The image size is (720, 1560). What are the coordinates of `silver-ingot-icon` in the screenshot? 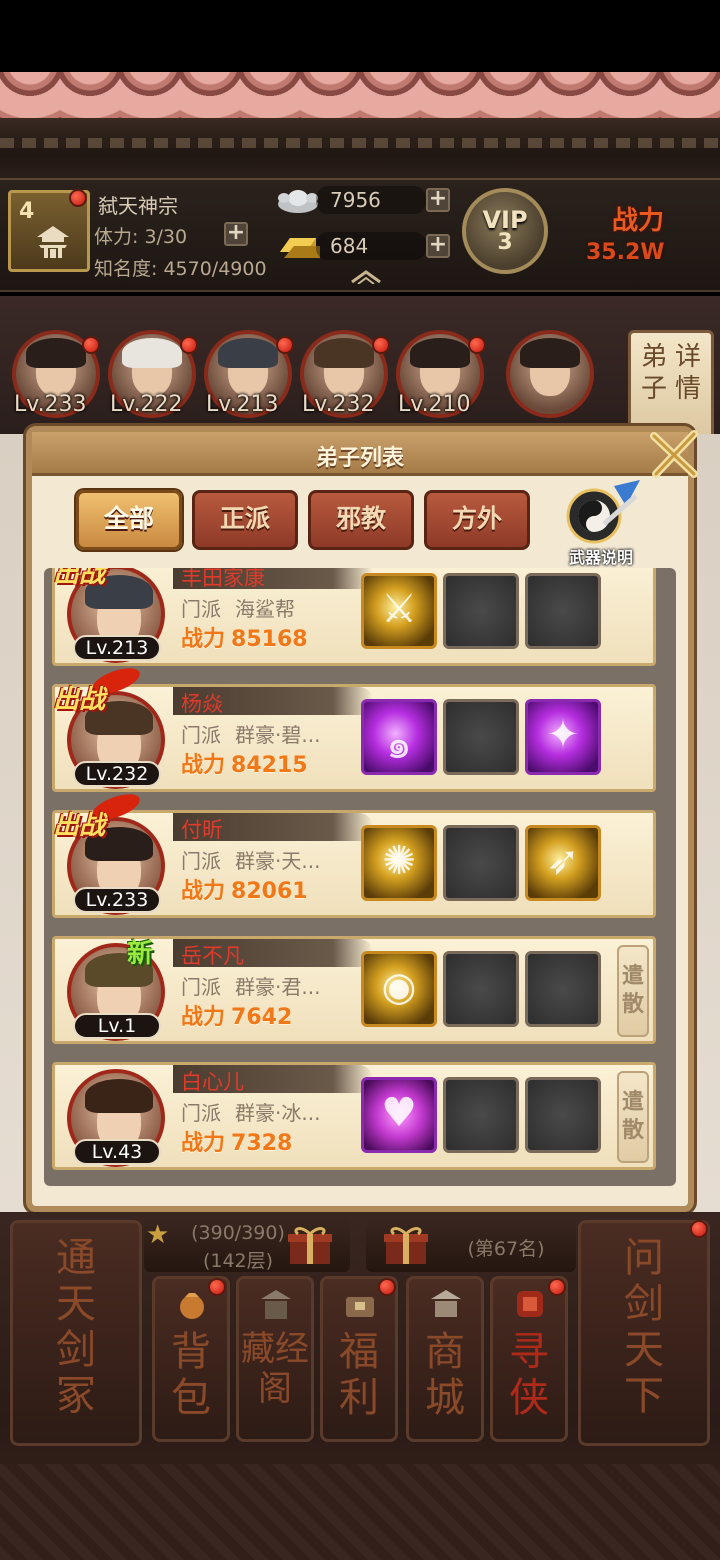 It's located at (298, 201).